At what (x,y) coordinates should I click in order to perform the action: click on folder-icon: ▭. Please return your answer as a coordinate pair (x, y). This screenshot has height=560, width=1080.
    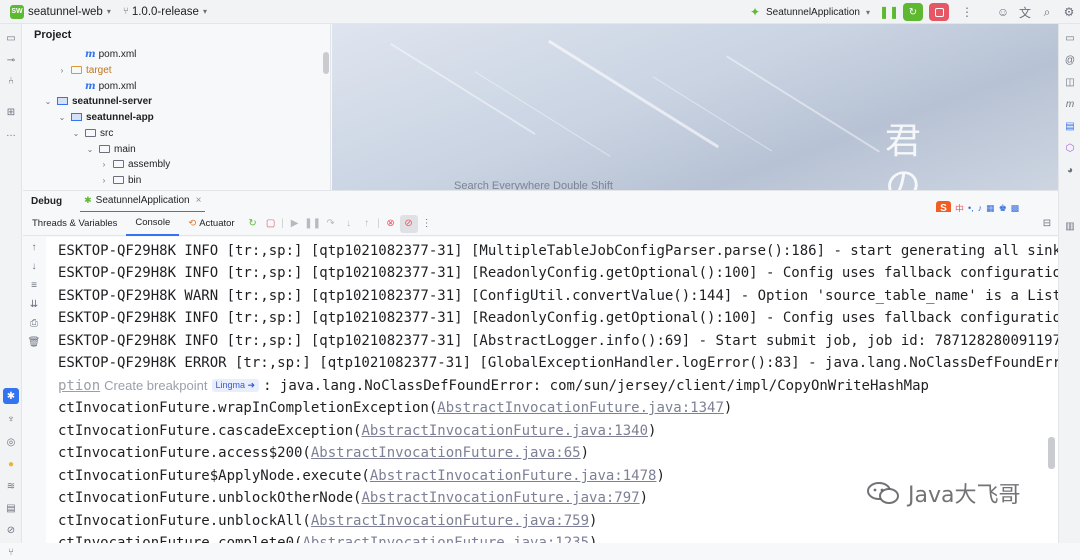
    Looking at the image, I should click on (11, 38).